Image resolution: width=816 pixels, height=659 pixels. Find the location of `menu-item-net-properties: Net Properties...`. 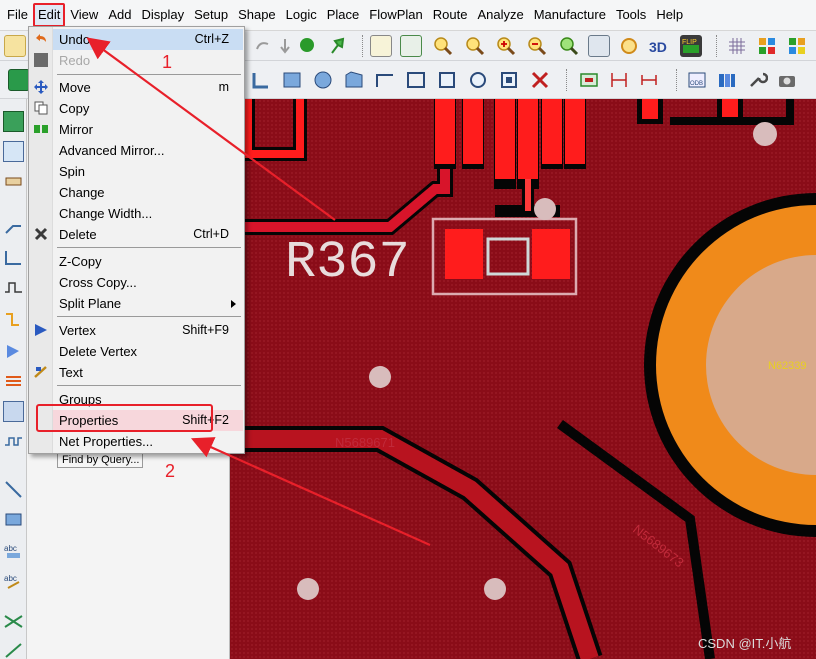

menu-item-net-properties: Net Properties... is located at coordinates (148, 441).